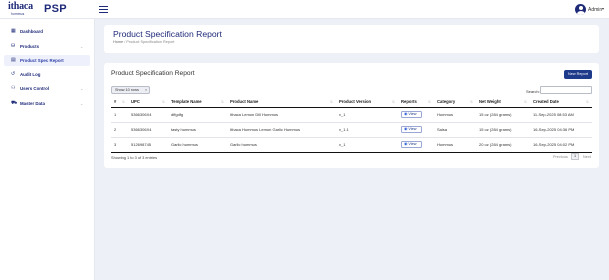 The height and width of the screenshot is (280, 609). I want to click on column-header-label: Reports, so click(409, 102).